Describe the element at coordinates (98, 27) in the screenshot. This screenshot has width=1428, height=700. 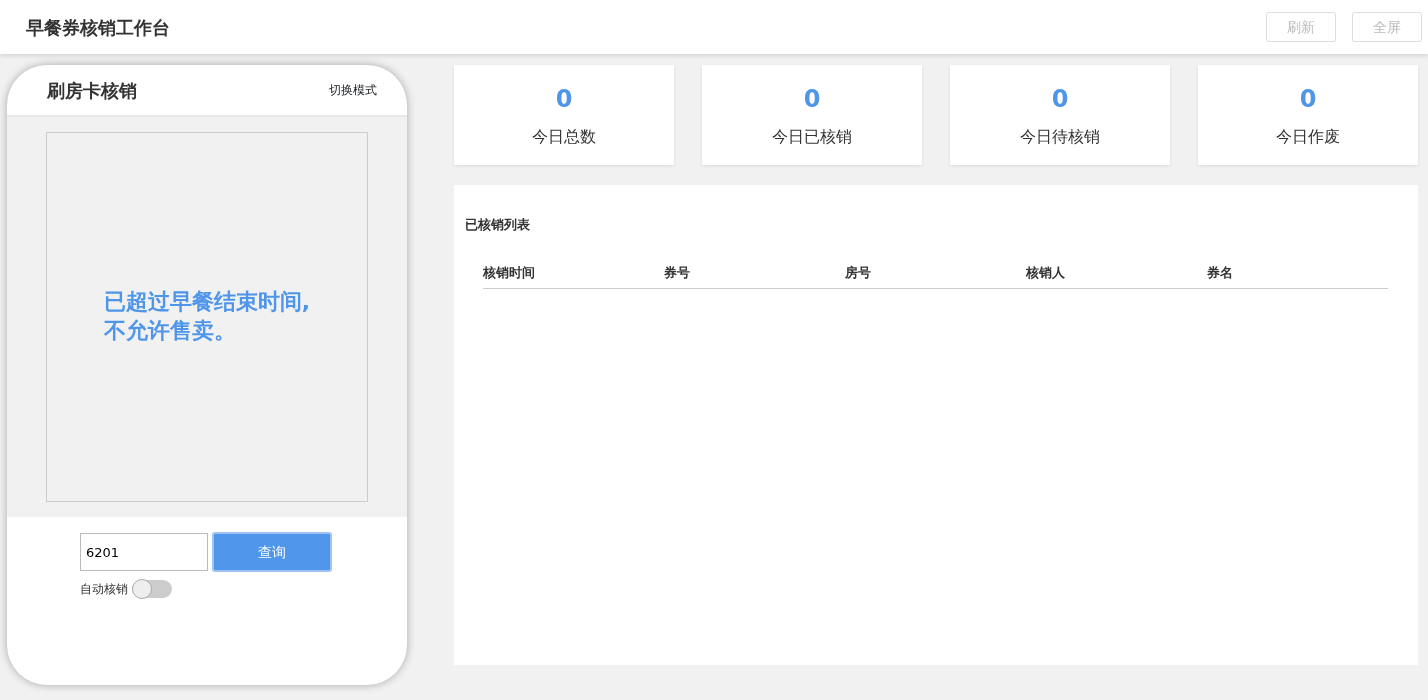
I see `app-title: 早餐券核销工作台` at that location.